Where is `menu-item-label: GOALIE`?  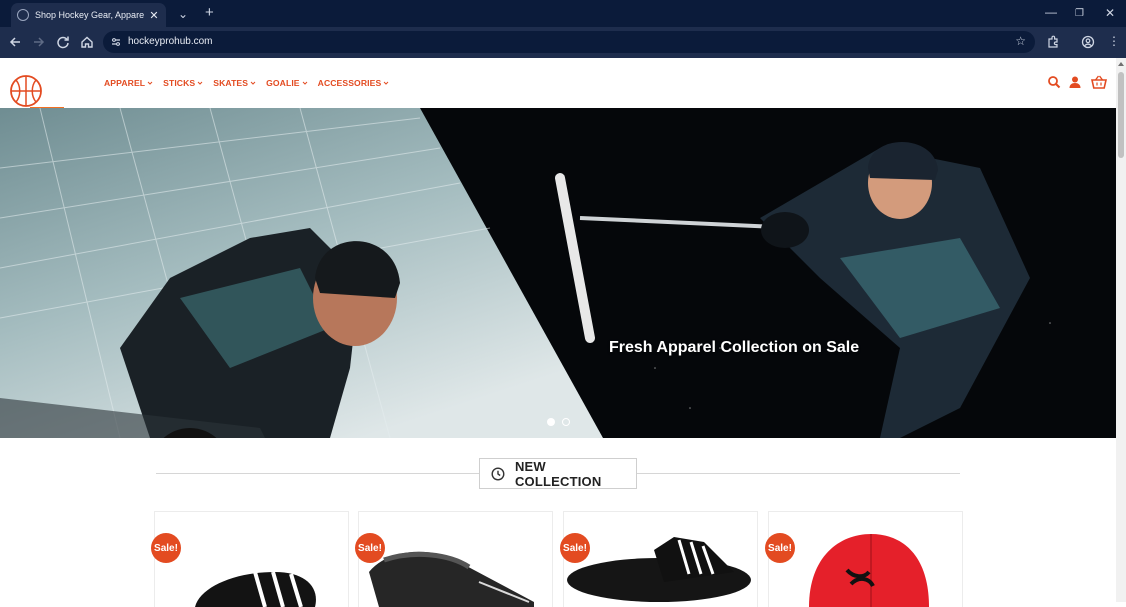
menu-item-label: GOALIE is located at coordinates (283, 83).